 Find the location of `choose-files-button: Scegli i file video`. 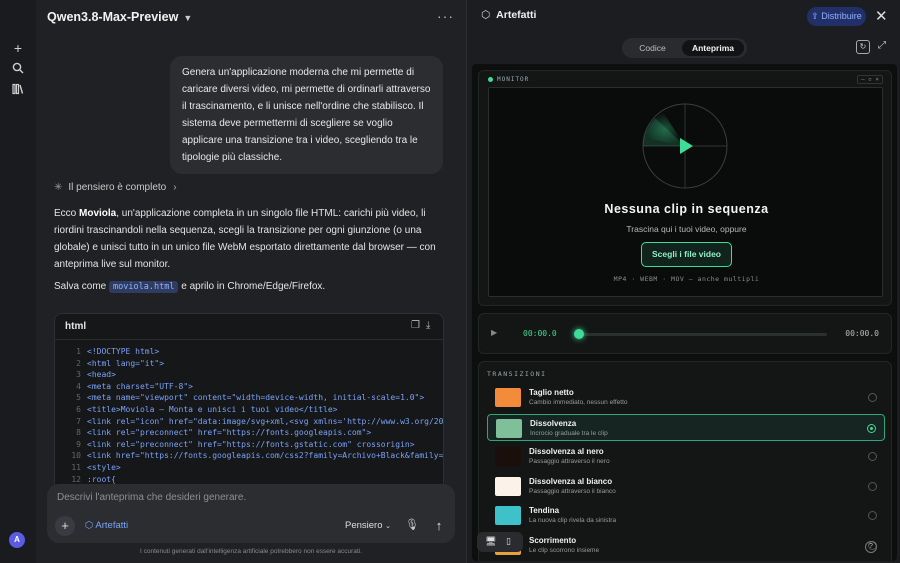

choose-files-button: Scegli i file video is located at coordinates (686, 254).